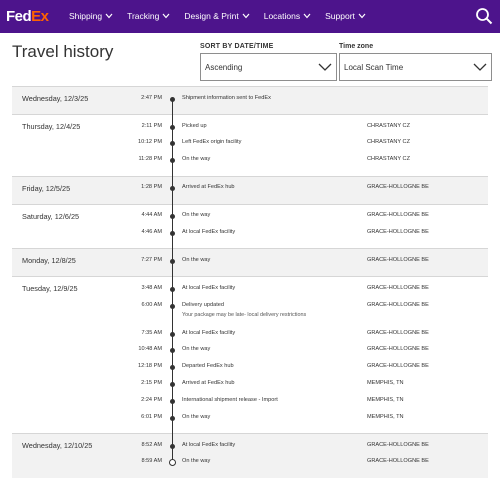  What do you see at coordinates (230, 399) in the screenshot?
I see `event-status: International shipment release - Import` at bounding box center [230, 399].